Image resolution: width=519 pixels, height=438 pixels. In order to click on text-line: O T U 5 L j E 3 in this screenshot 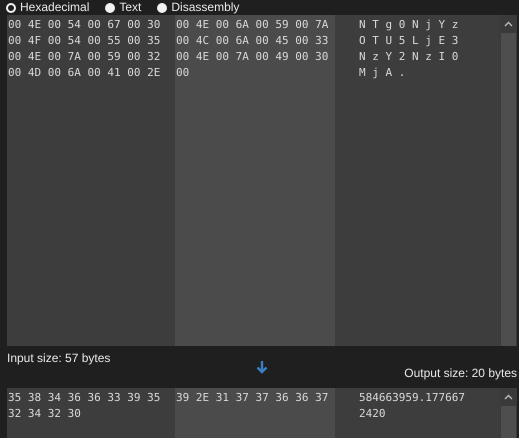, I will do `click(409, 41)`.